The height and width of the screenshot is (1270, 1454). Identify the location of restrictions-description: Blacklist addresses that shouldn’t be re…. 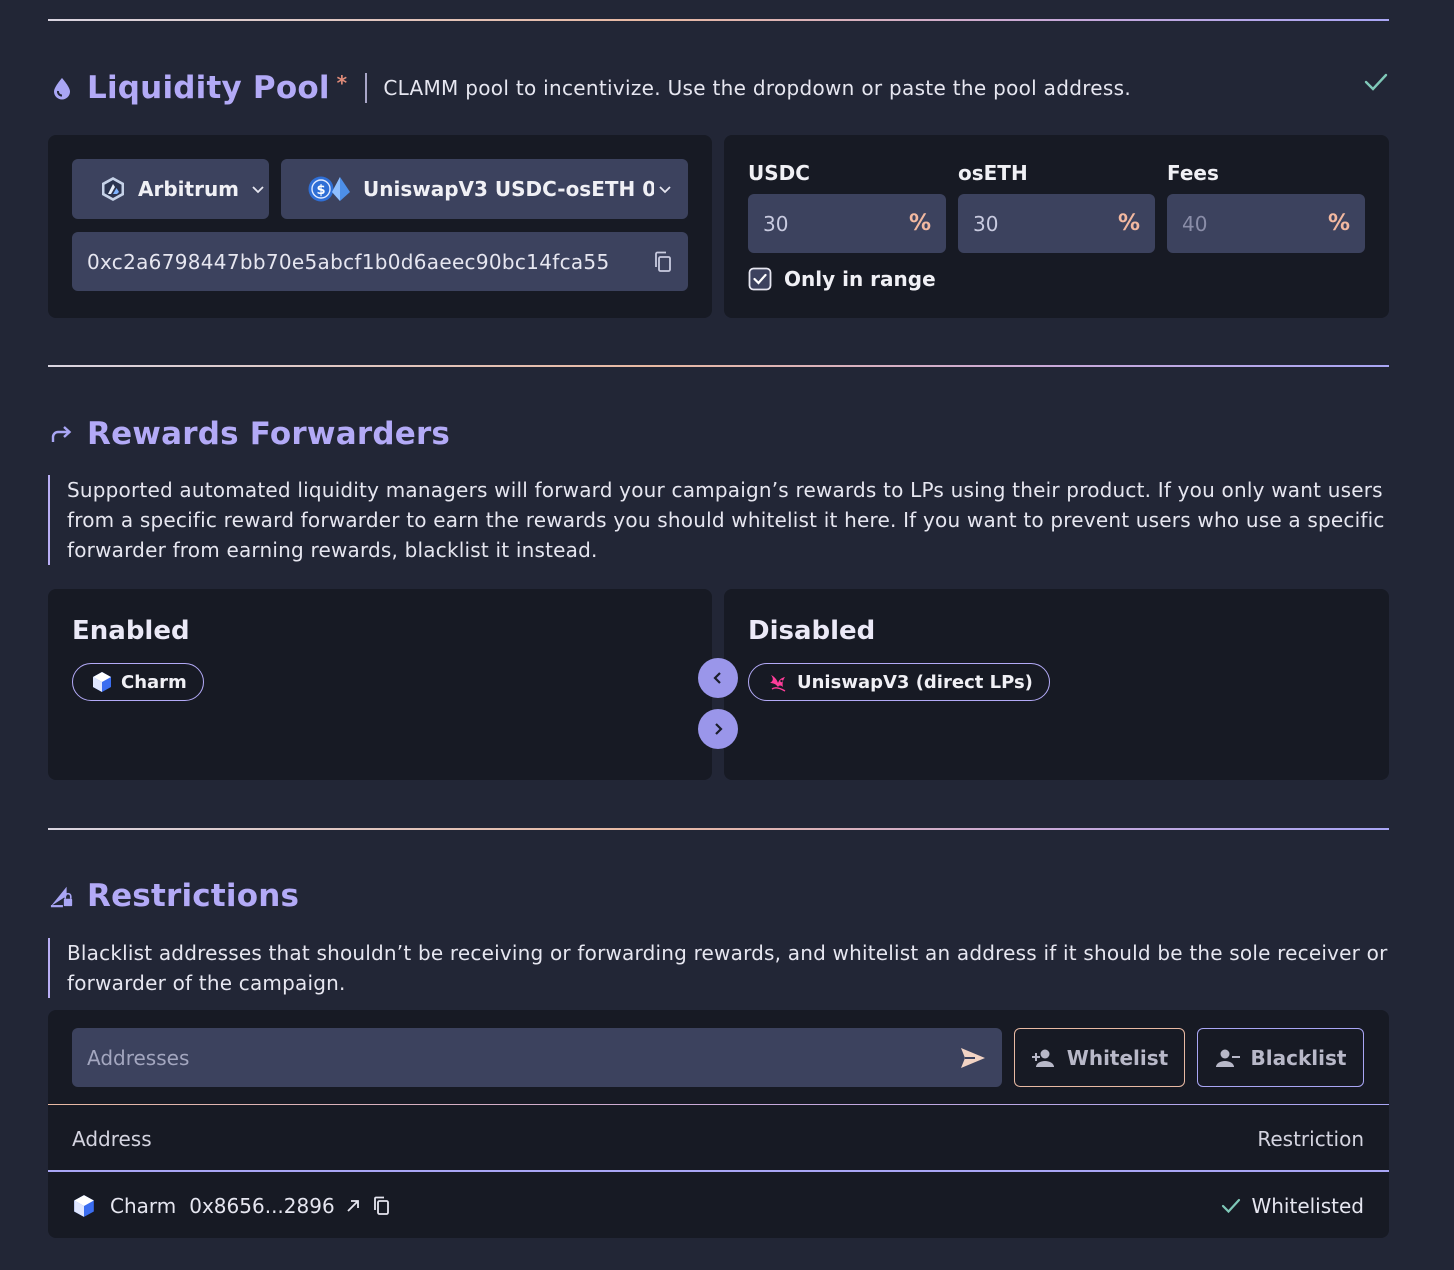
(718, 968).